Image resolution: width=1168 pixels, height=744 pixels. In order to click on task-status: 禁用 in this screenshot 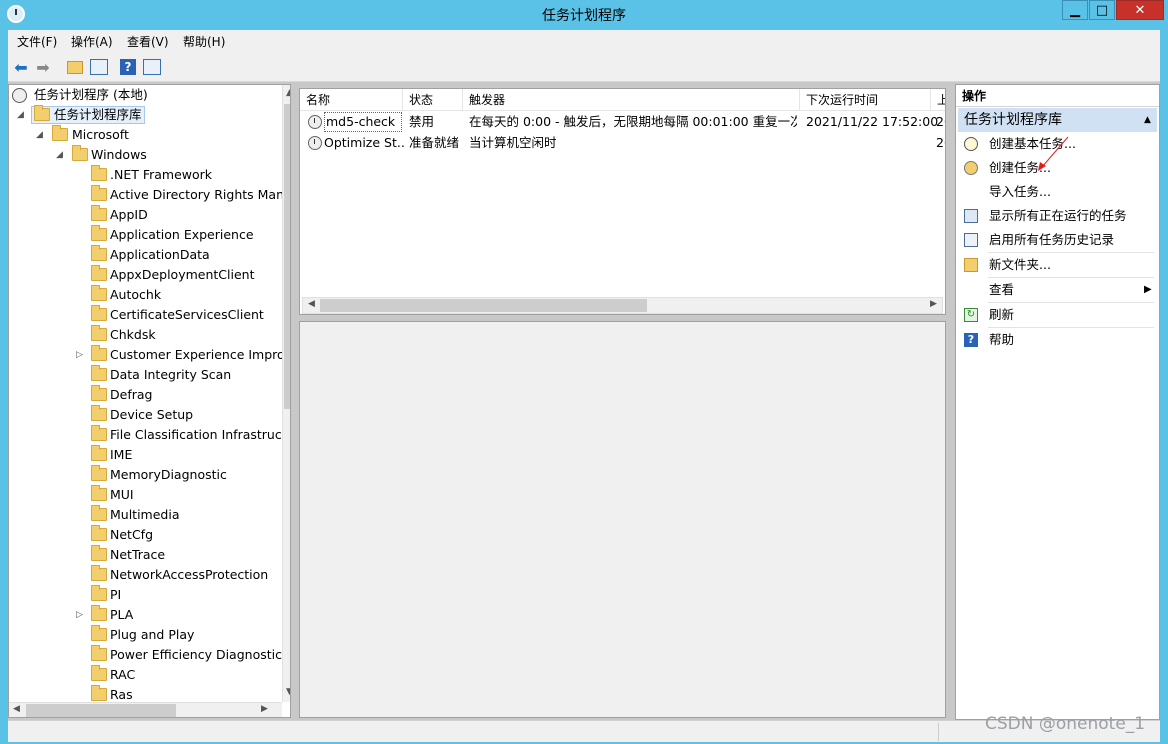, I will do `click(422, 121)`.